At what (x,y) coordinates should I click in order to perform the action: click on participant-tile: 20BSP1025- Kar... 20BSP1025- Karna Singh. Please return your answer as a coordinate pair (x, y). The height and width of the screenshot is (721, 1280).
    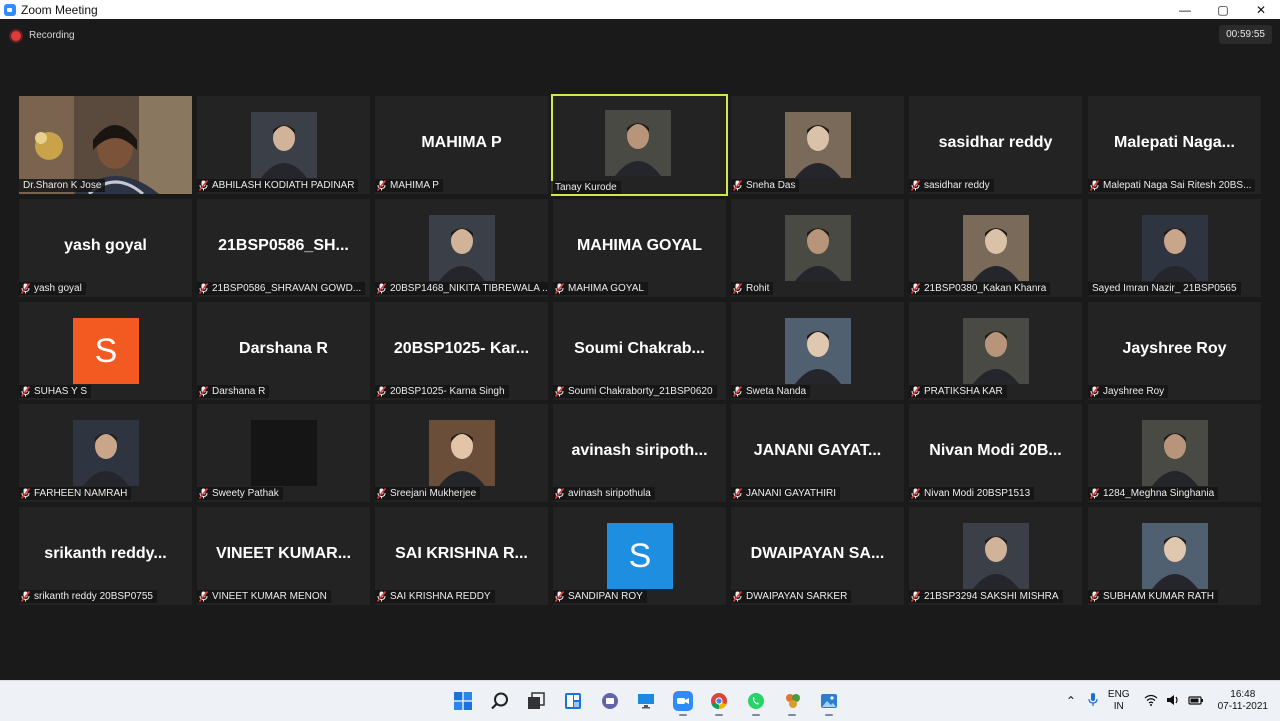
    Looking at the image, I should click on (461, 351).